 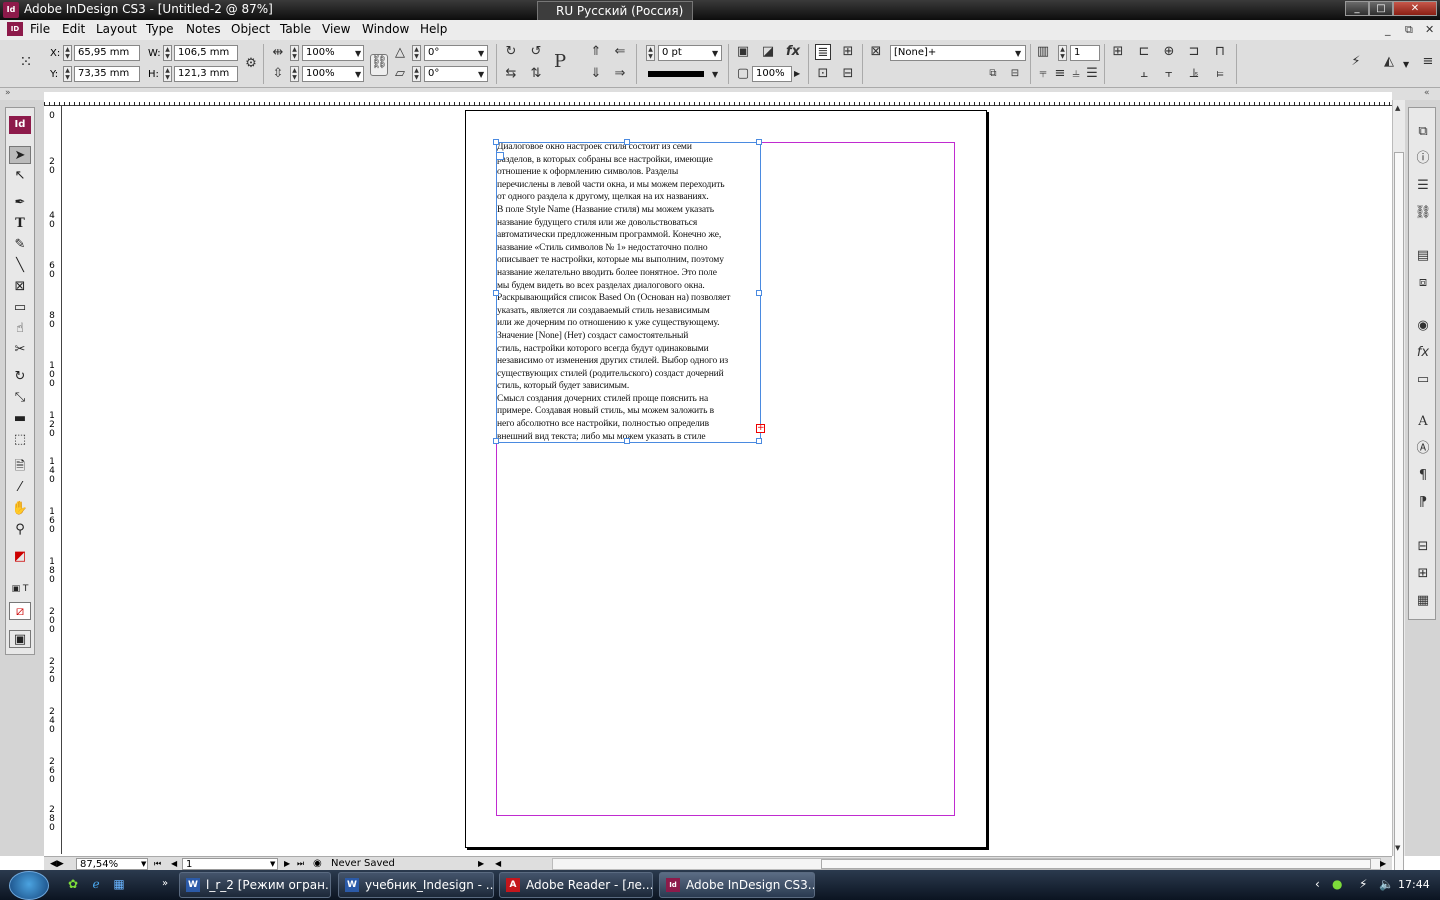 What do you see at coordinates (768, 52) in the screenshot?
I see `drop-shadow-icon: ◪` at bounding box center [768, 52].